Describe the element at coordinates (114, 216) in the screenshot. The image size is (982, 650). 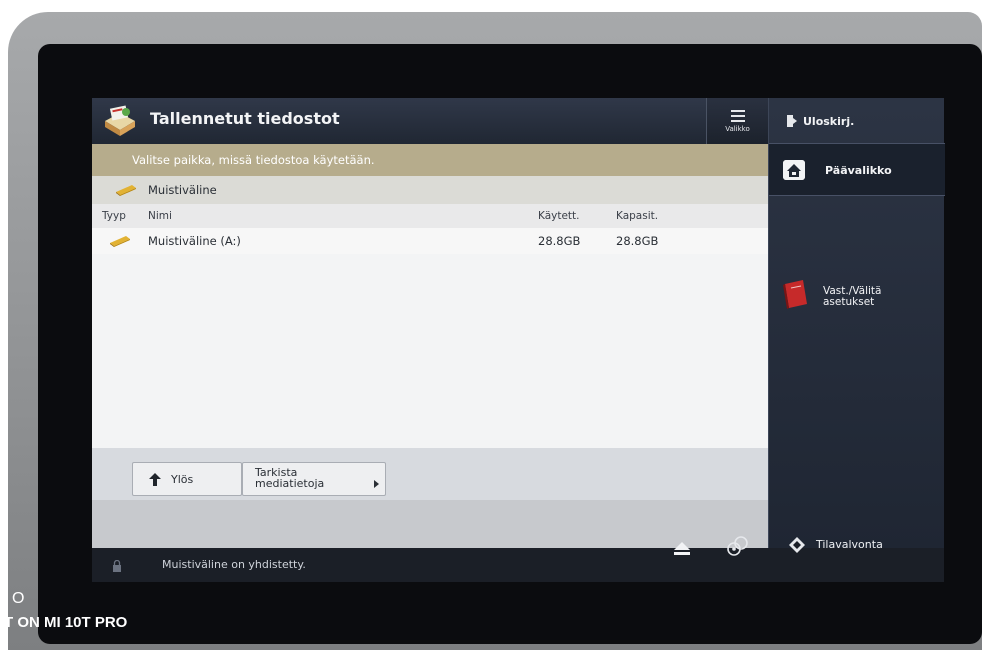
I see `column-type: Tyyp` at that location.